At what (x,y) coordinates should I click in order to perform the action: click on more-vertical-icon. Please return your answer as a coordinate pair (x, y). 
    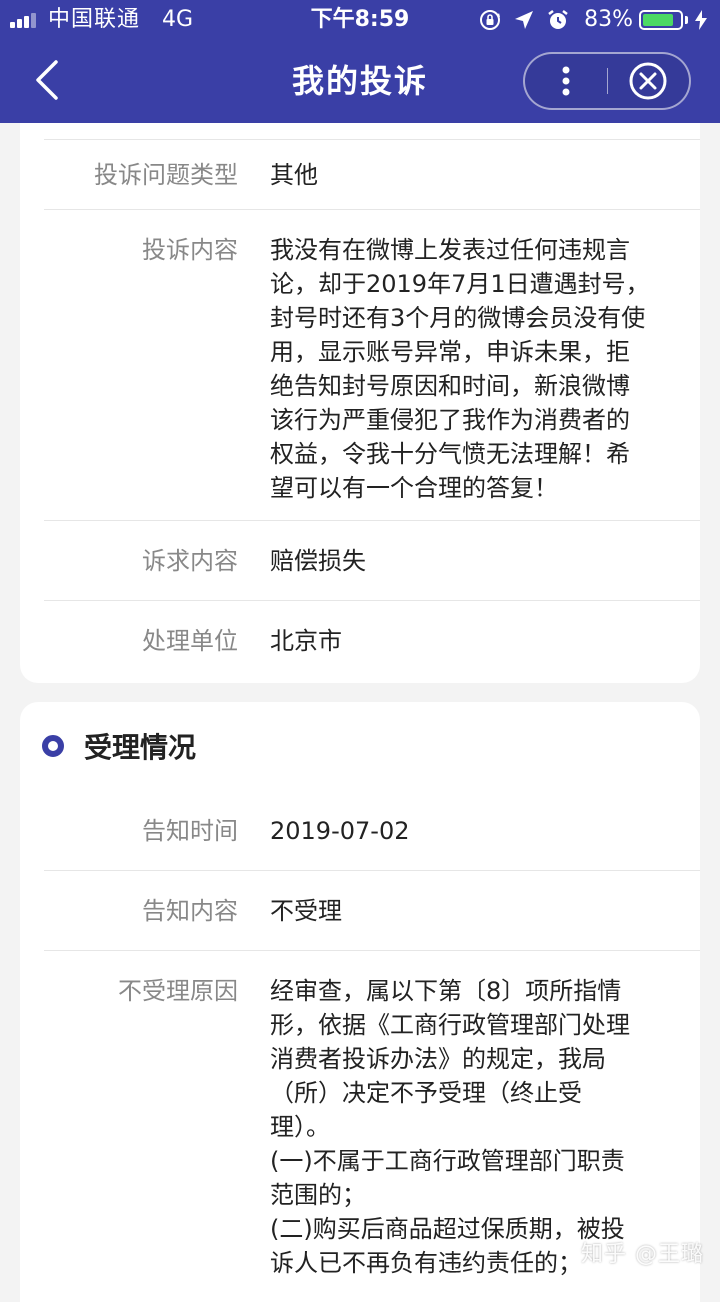
    Looking at the image, I should click on (566, 81).